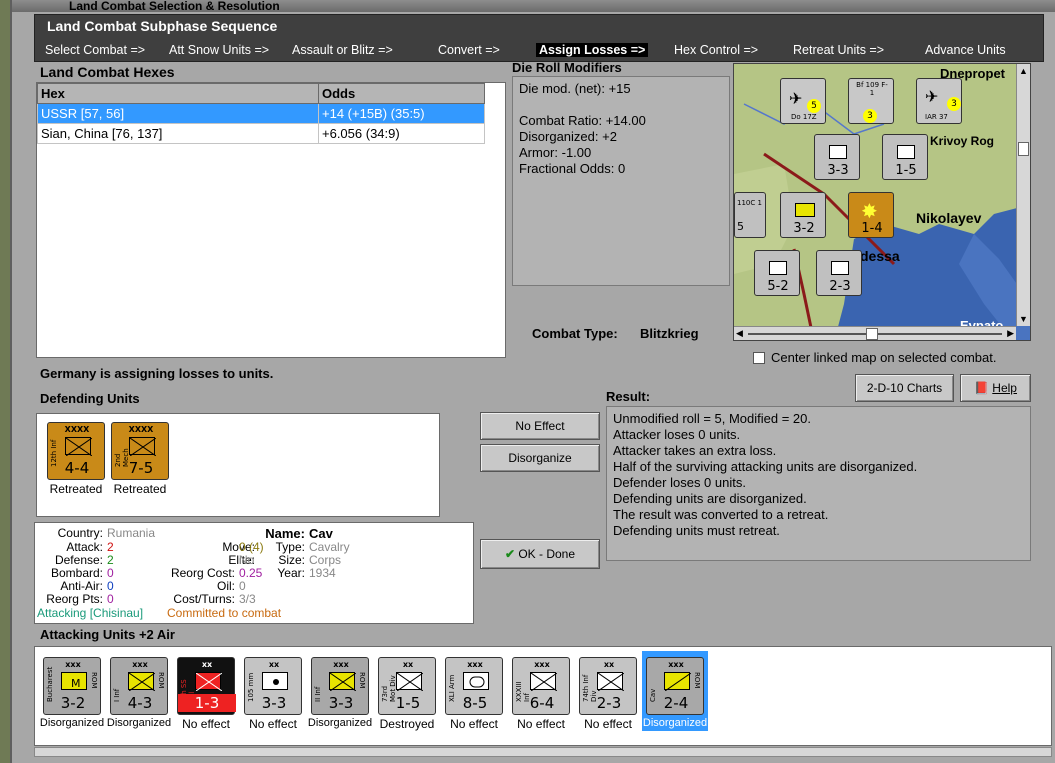 This screenshot has height=763, width=1055. Describe the element at coordinates (906, 152) in the screenshot. I see `motorized-infantry-symbol` at that location.